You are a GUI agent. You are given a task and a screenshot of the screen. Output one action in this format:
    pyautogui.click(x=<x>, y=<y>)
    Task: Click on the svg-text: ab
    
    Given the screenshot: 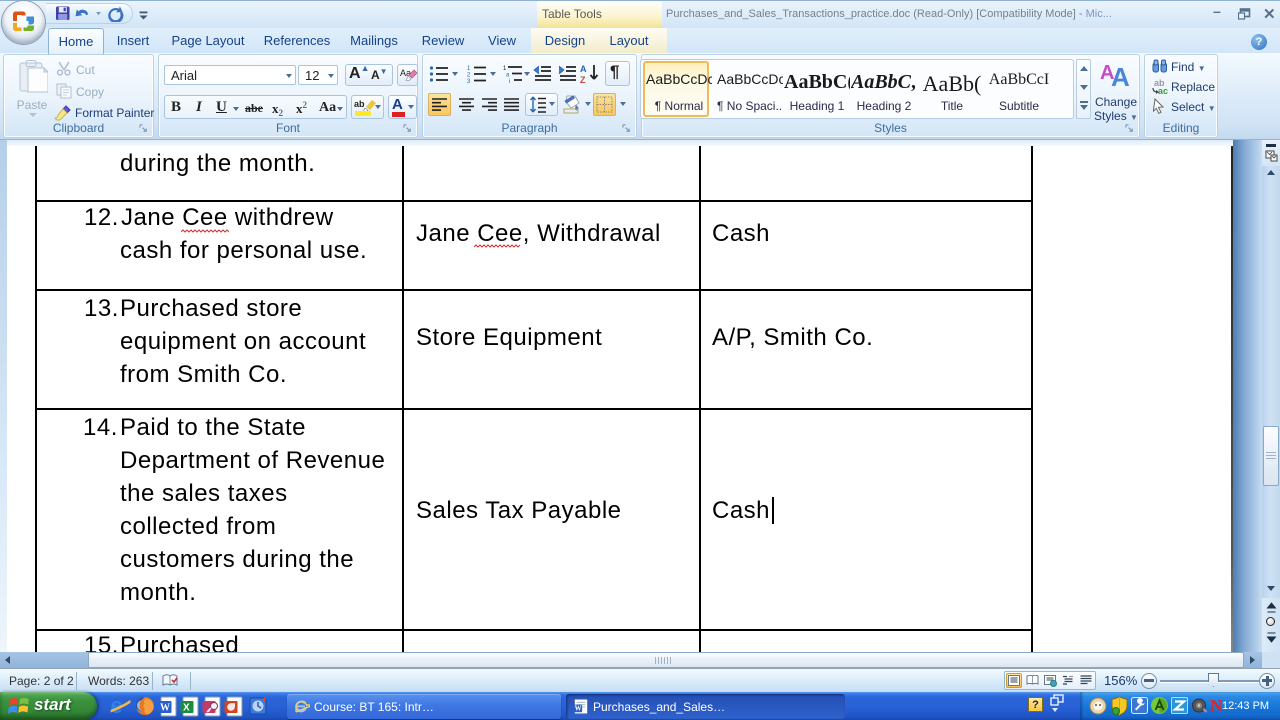 What is the action you would take?
    pyautogui.click(x=359, y=104)
    